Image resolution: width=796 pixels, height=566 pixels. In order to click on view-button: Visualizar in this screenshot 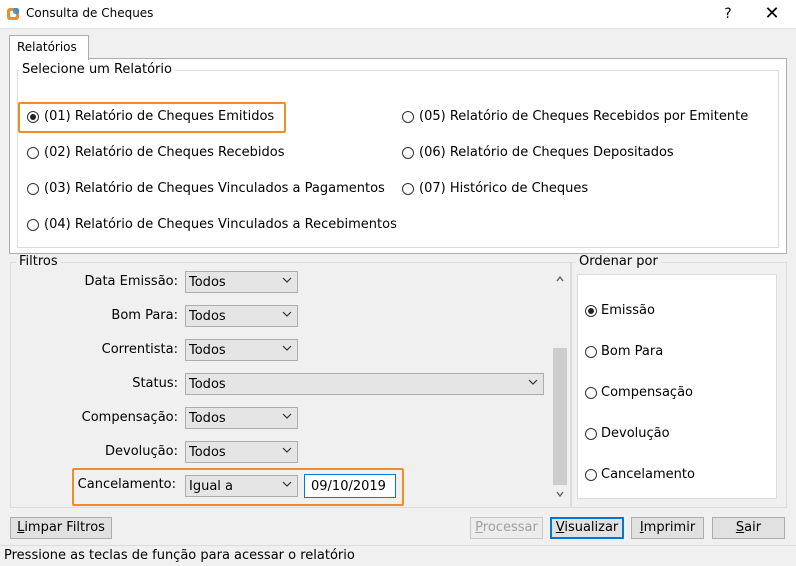, I will do `click(587, 528)`.